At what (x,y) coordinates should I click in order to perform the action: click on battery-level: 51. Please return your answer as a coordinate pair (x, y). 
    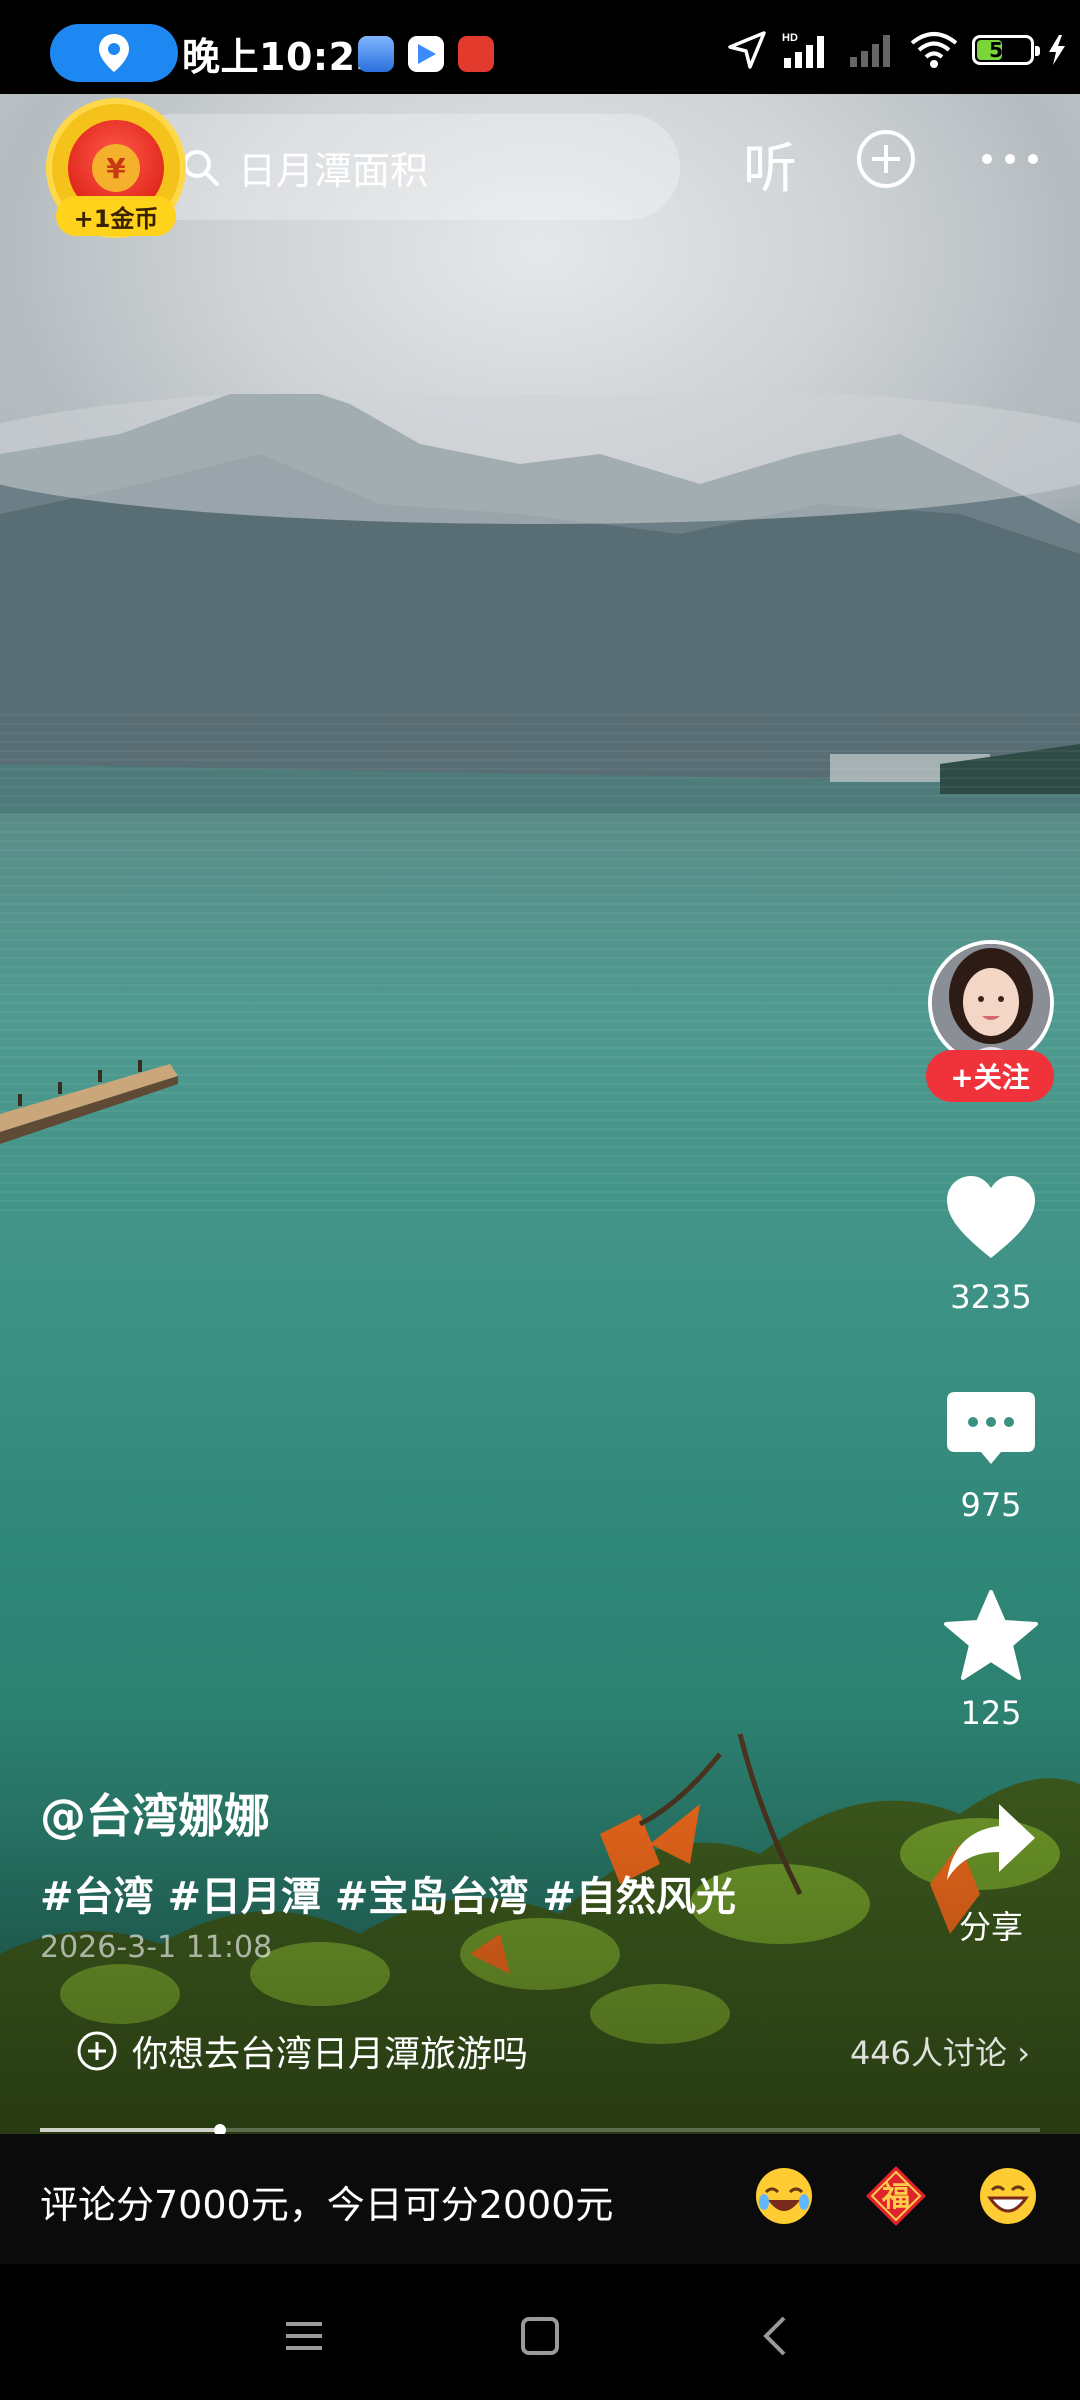
    Looking at the image, I should click on (1003, 50).